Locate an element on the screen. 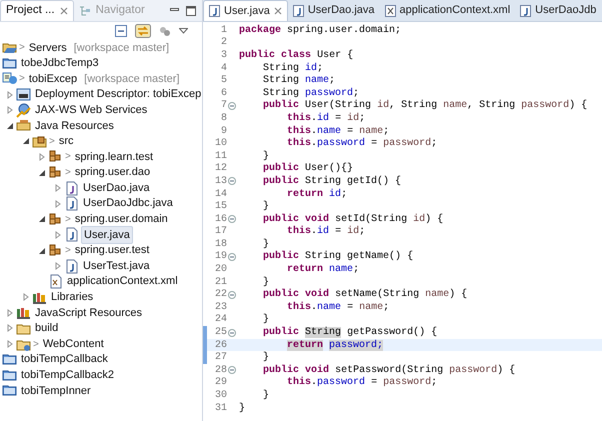  line-number: 14 is located at coordinates (220, 194).